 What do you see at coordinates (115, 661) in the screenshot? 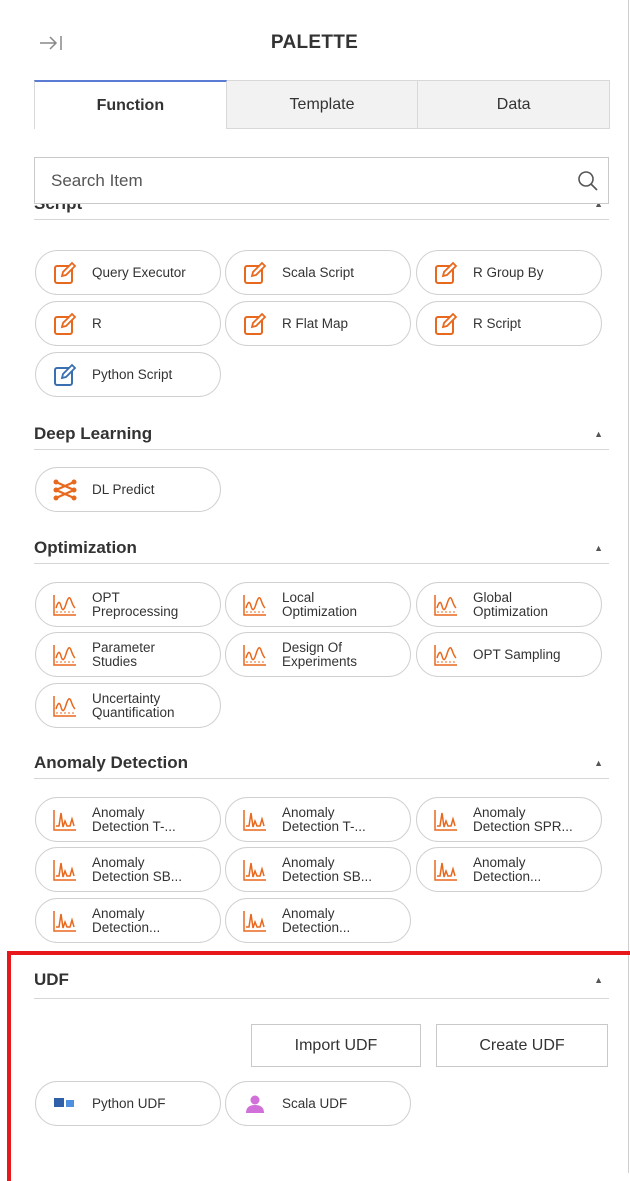
I see `item-label-line2: Studies` at bounding box center [115, 661].